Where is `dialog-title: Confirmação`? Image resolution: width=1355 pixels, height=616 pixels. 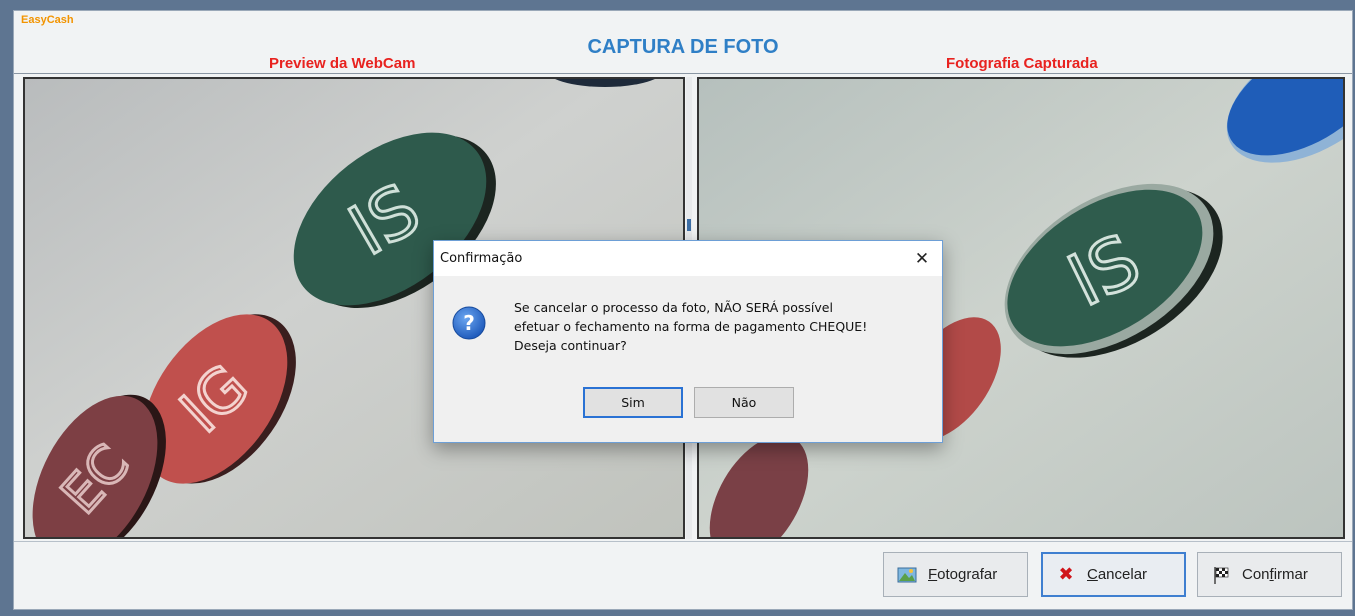 dialog-title: Confirmação is located at coordinates (481, 258).